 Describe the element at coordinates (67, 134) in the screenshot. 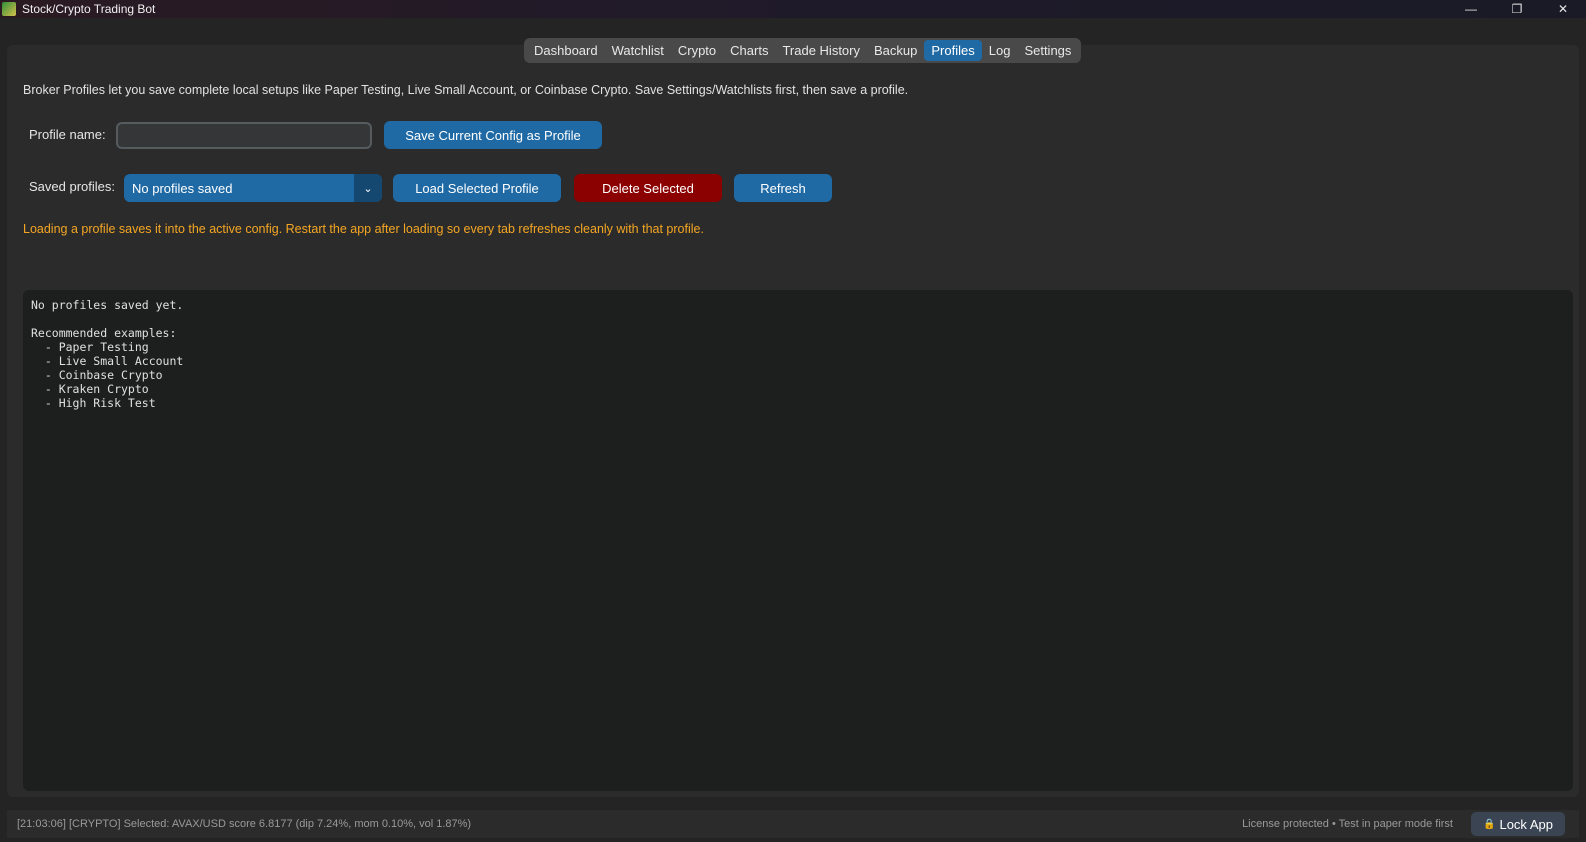

I see `profile-name-label: Profile name:` at that location.